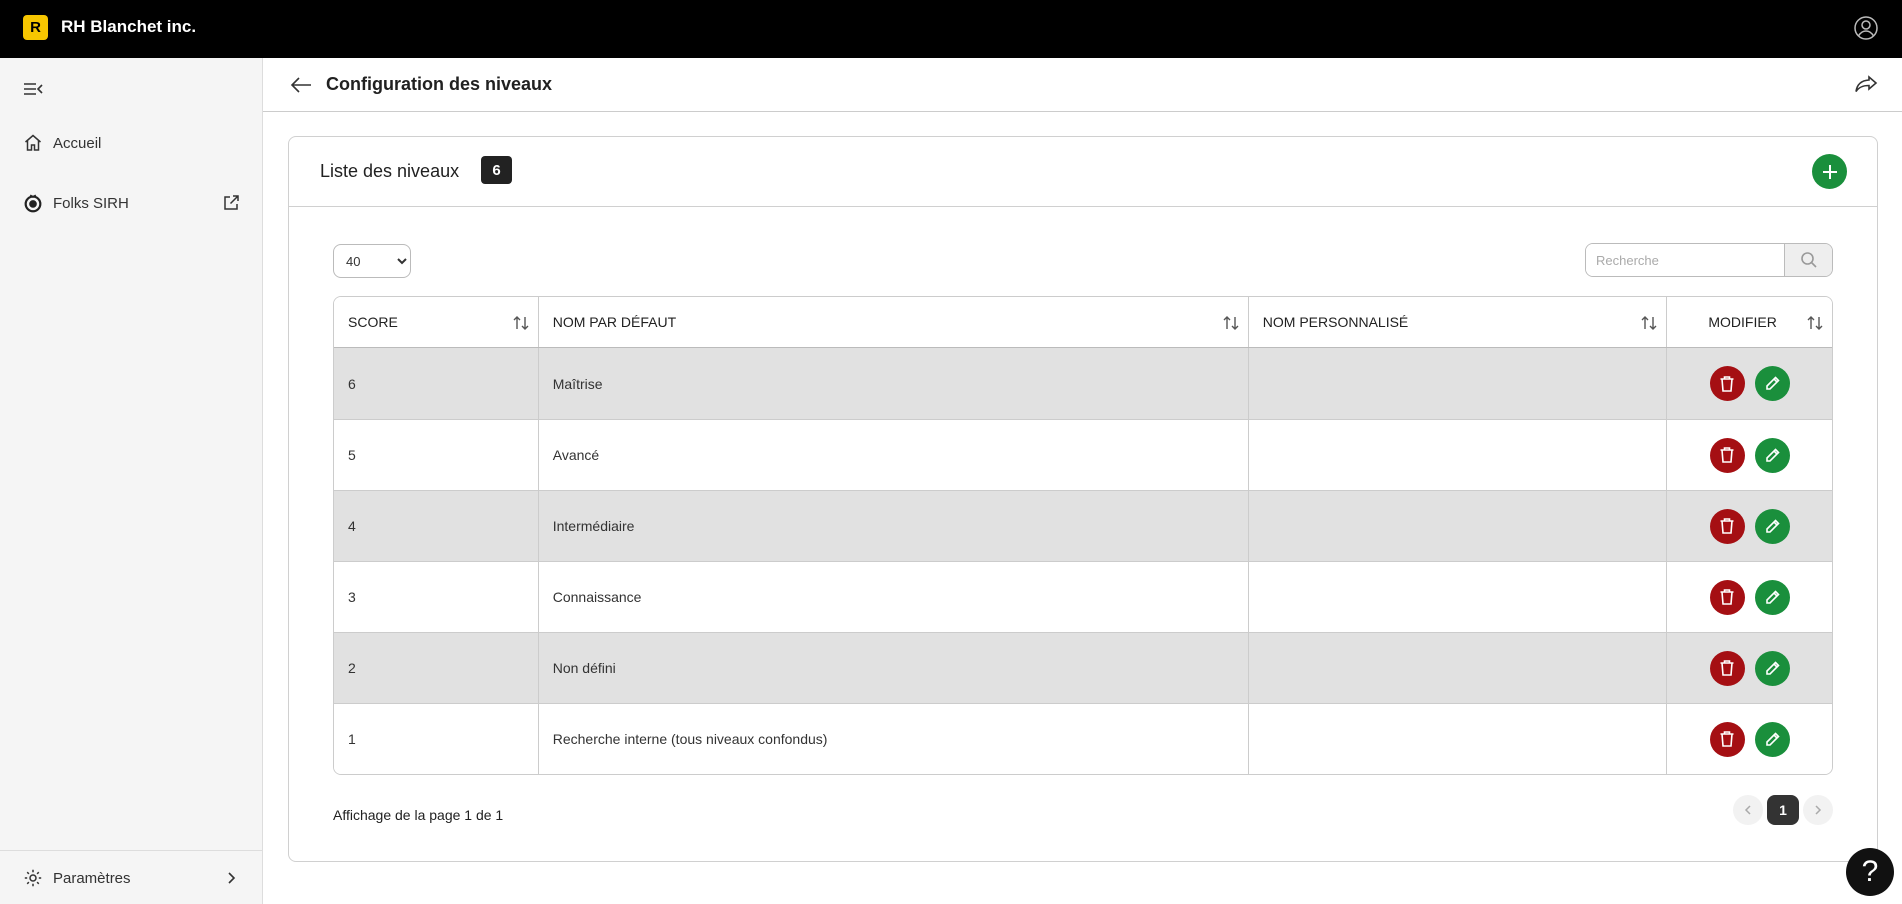 The height and width of the screenshot is (904, 1902). I want to click on logo-badge: R, so click(35, 27).